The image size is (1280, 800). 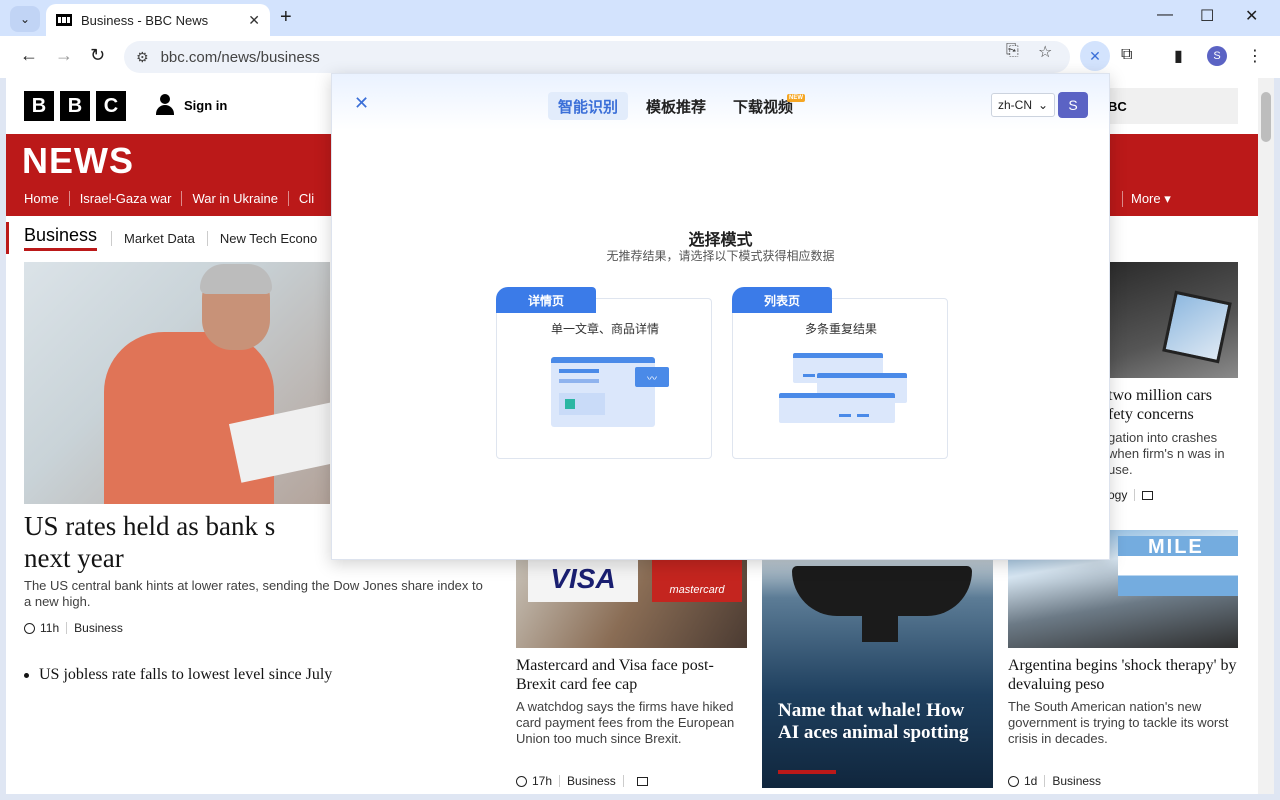 I want to click on forward-icon: →, so click(x=64, y=55).